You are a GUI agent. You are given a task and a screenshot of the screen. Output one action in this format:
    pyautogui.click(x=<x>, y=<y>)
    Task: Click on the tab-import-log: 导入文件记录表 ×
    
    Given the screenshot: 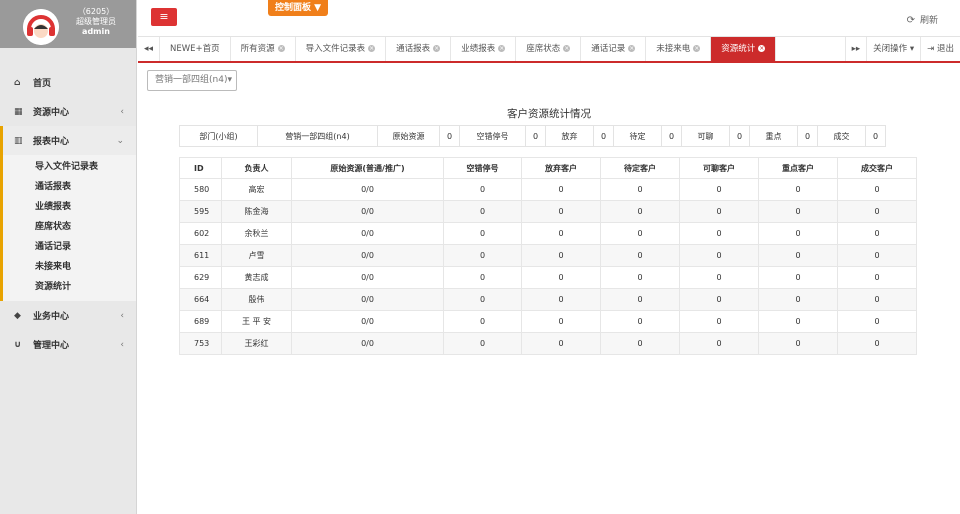 What is the action you would take?
    pyautogui.click(x=341, y=49)
    